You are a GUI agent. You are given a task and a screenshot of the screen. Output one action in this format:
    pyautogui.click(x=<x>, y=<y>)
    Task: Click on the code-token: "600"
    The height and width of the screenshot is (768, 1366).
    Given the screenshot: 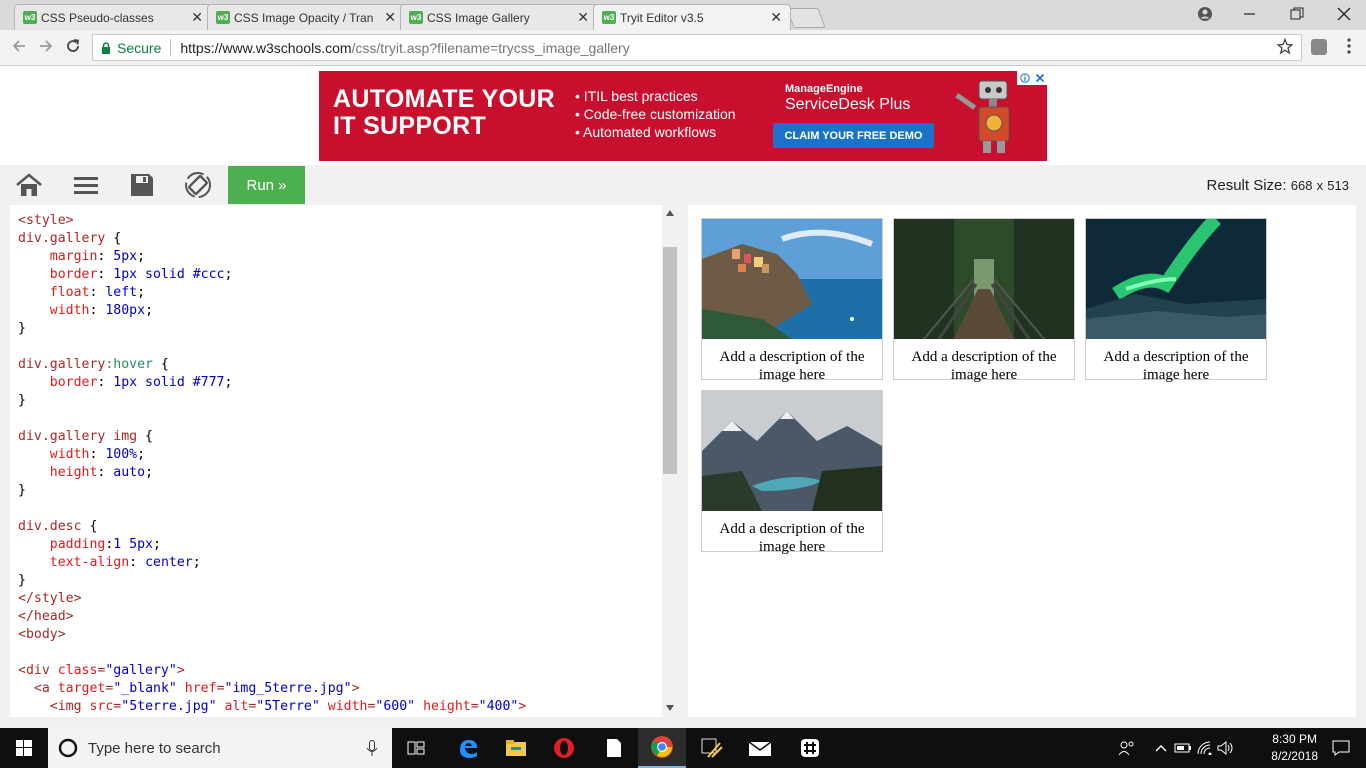 What is the action you would take?
    pyautogui.click(x=395, y=706)
    